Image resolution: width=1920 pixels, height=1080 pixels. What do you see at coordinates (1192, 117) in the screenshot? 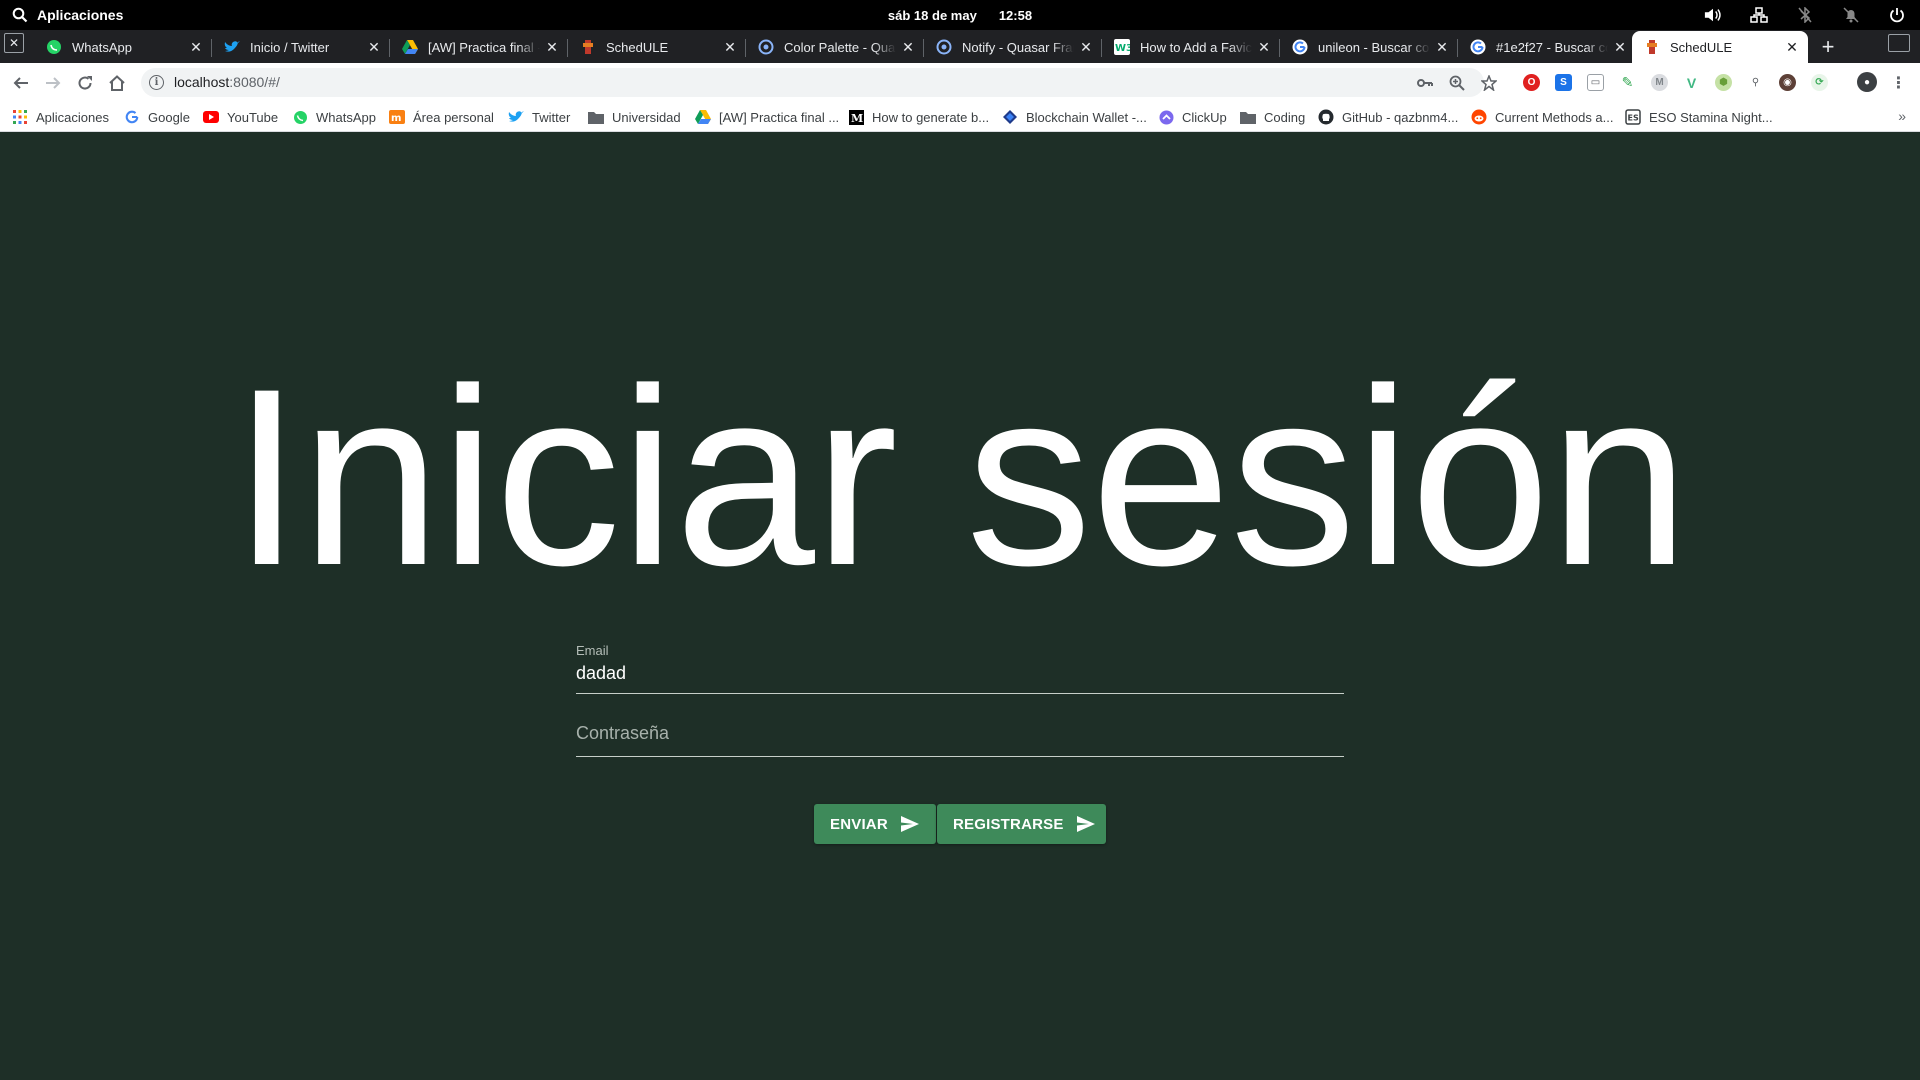
I see `bookmark-clickup: ClickUp` at bounding box center [1192, 117].